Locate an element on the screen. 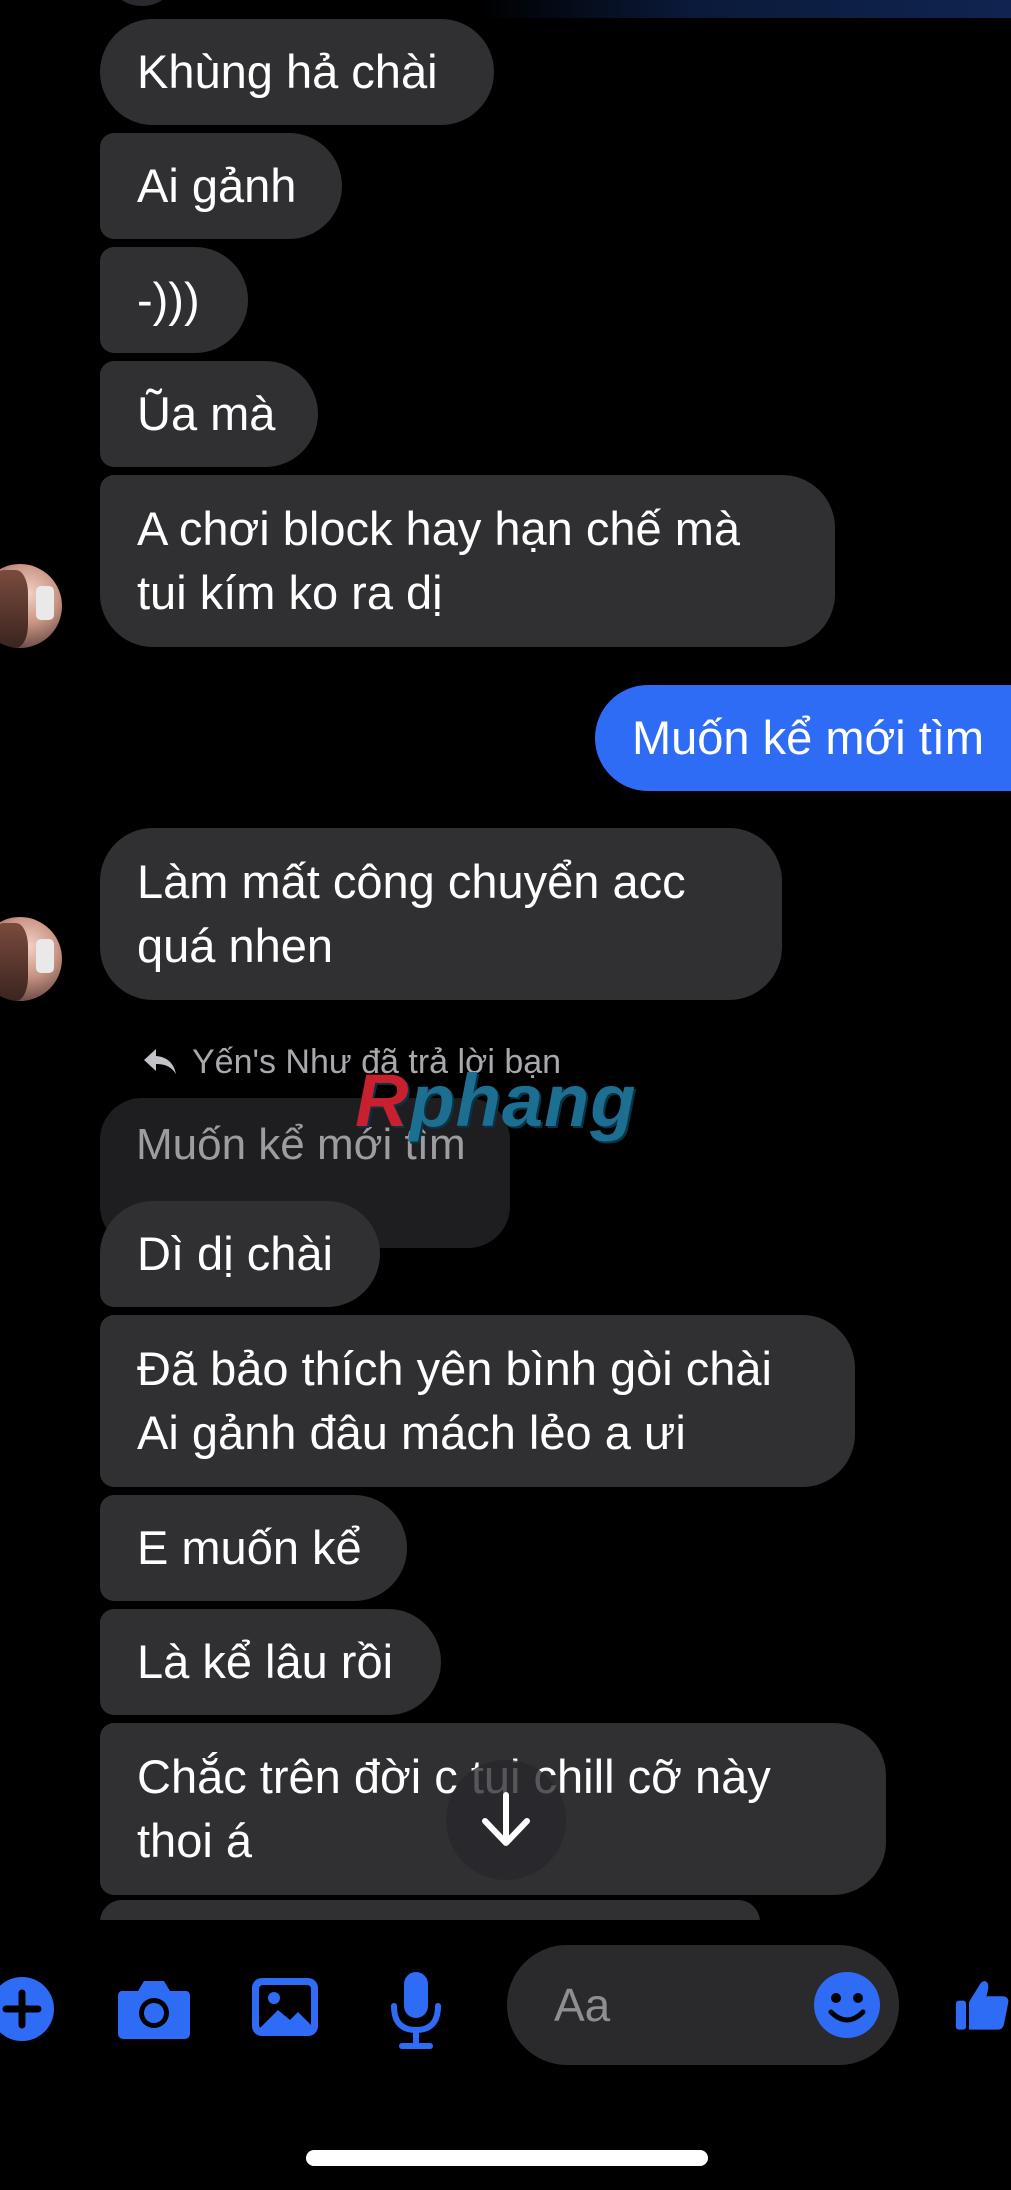 This screenshot has height=2190, width=1011. clipped-message-bubble is located at coordinates (430, 1911).